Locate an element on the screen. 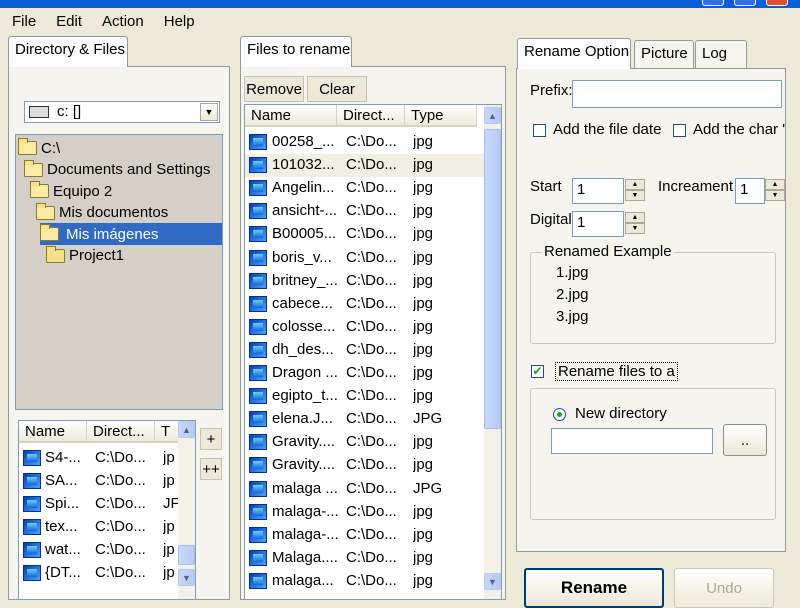  digital-input: 1 is located at coordinates (598, 224).